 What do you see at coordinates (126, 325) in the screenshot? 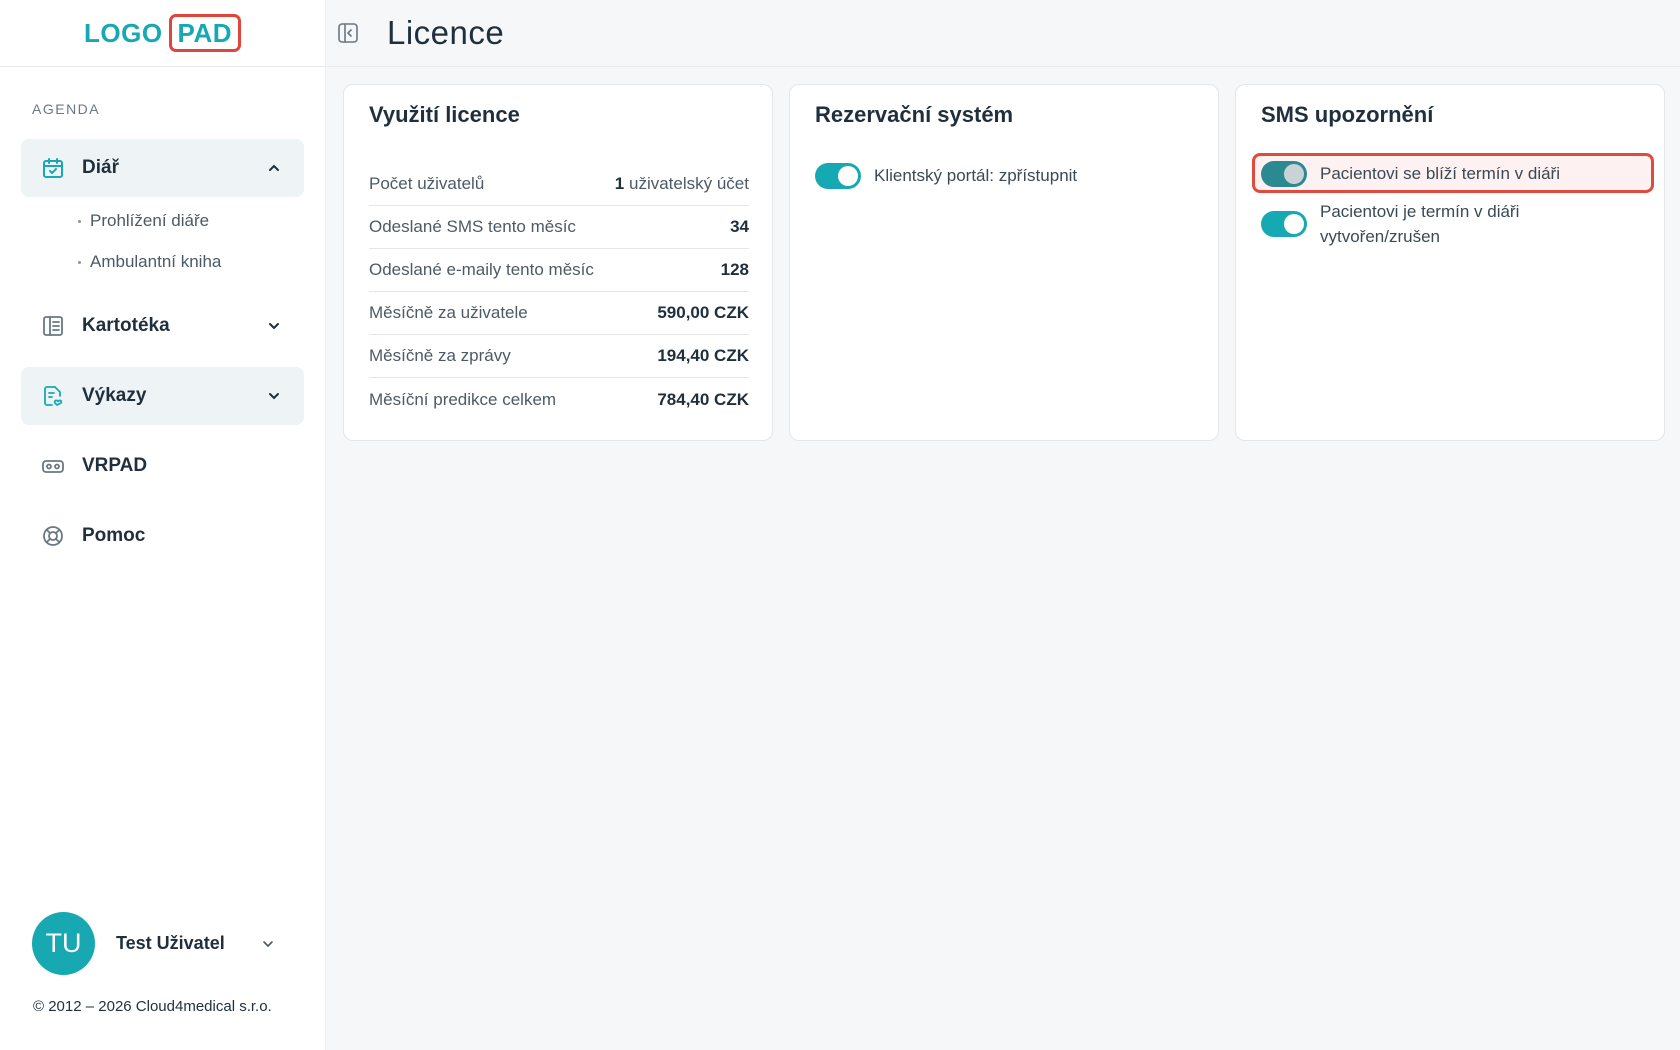
I see `sidebar-item-label: Kartotéka` at bounding box center [126, 325].